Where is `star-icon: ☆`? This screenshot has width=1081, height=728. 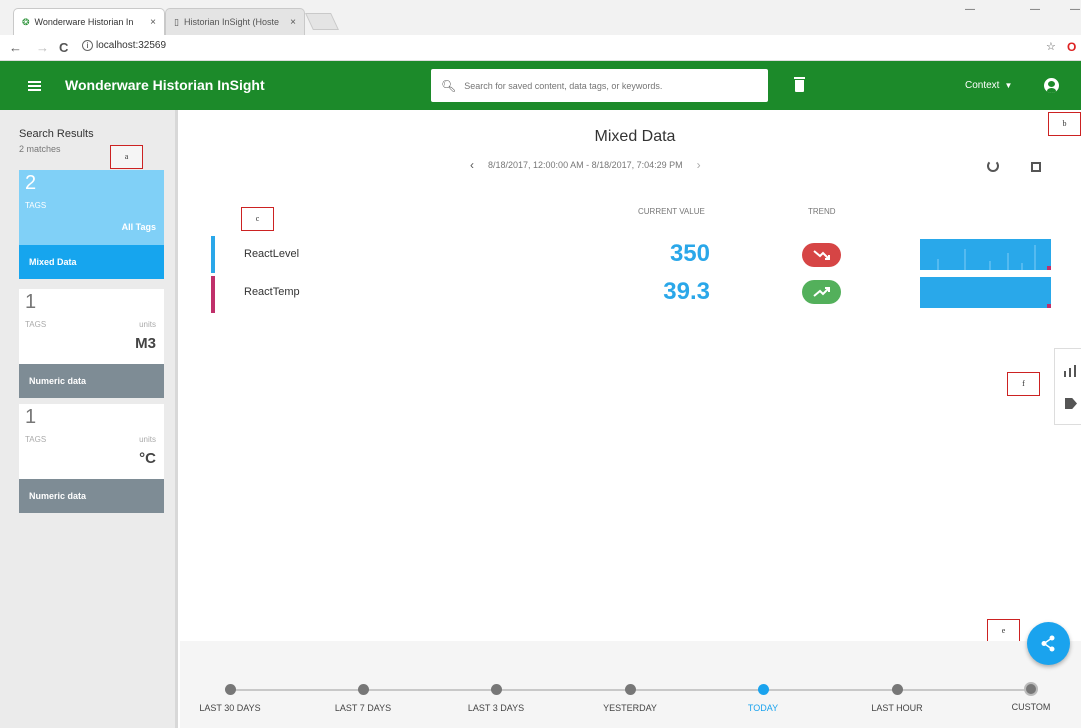
star-icon: ☆ is located at coordinates (1051, 46).